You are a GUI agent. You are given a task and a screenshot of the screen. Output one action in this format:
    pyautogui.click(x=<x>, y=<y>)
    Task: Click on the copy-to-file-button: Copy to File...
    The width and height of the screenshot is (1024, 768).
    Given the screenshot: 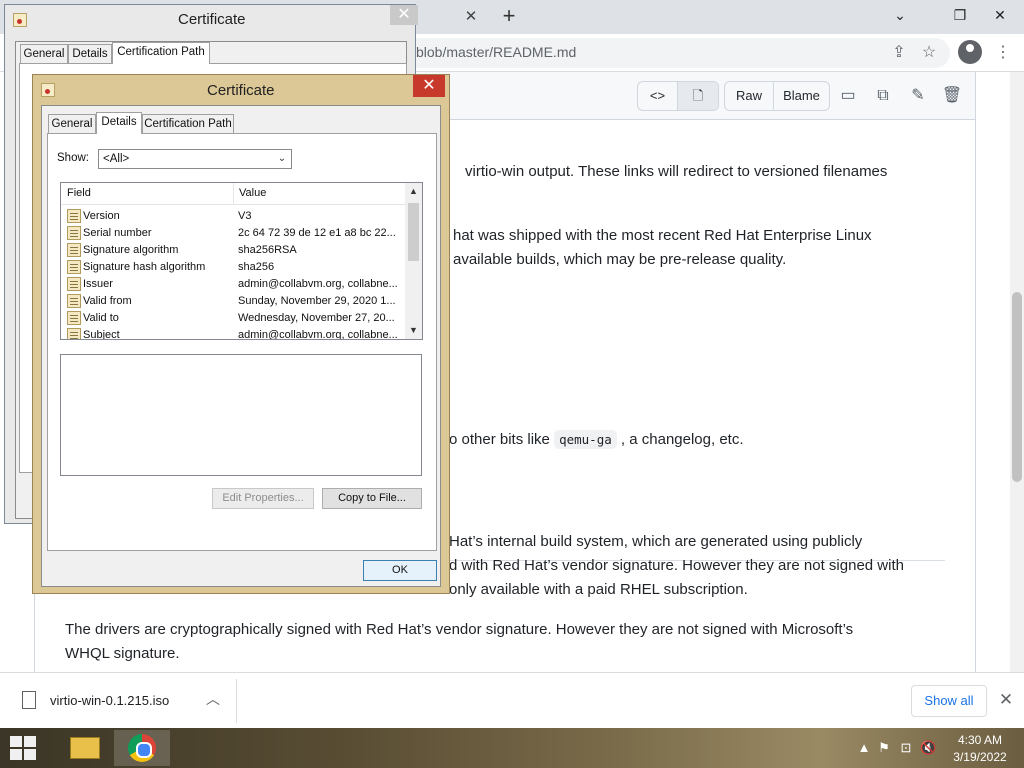 What is the action you would take?
    pyautogui.click(x=372, y=498)
    